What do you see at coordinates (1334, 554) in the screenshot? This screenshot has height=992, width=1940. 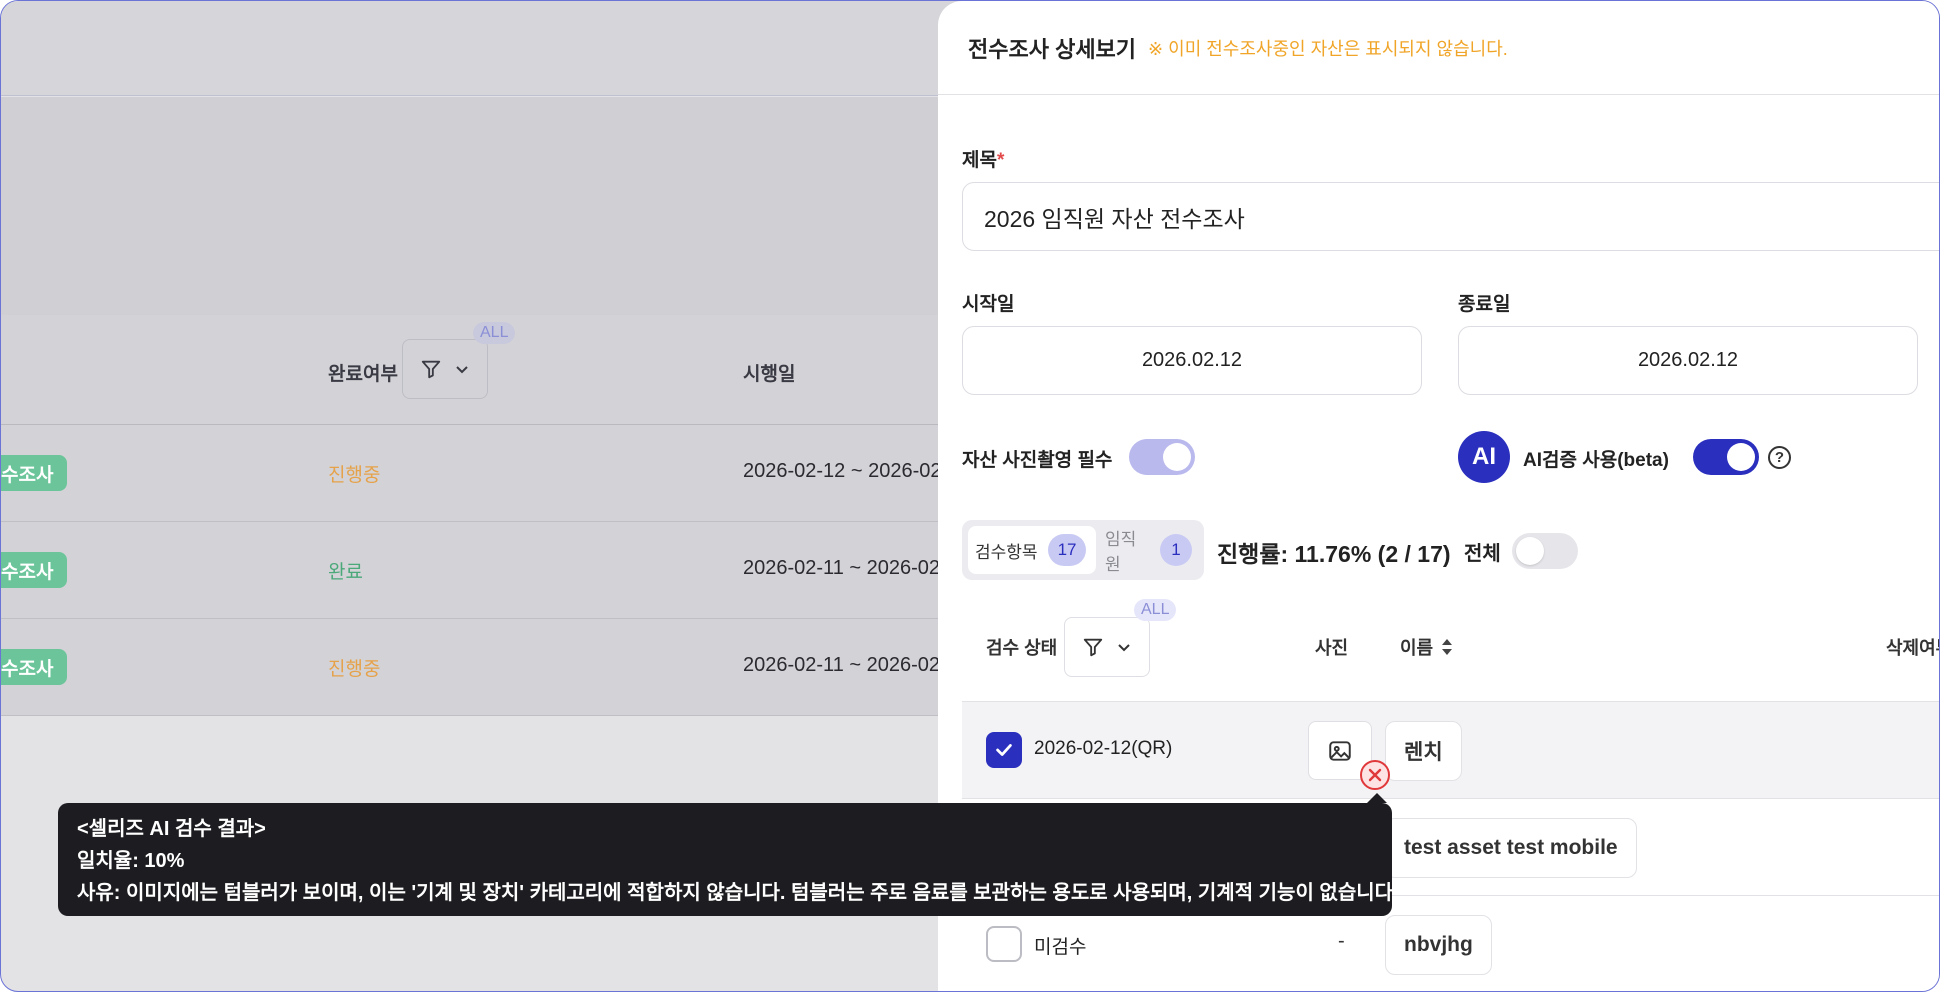 I see `progress-text: 진행률: 11.76% (2 / 17)` at bounding box center [1334, 554].